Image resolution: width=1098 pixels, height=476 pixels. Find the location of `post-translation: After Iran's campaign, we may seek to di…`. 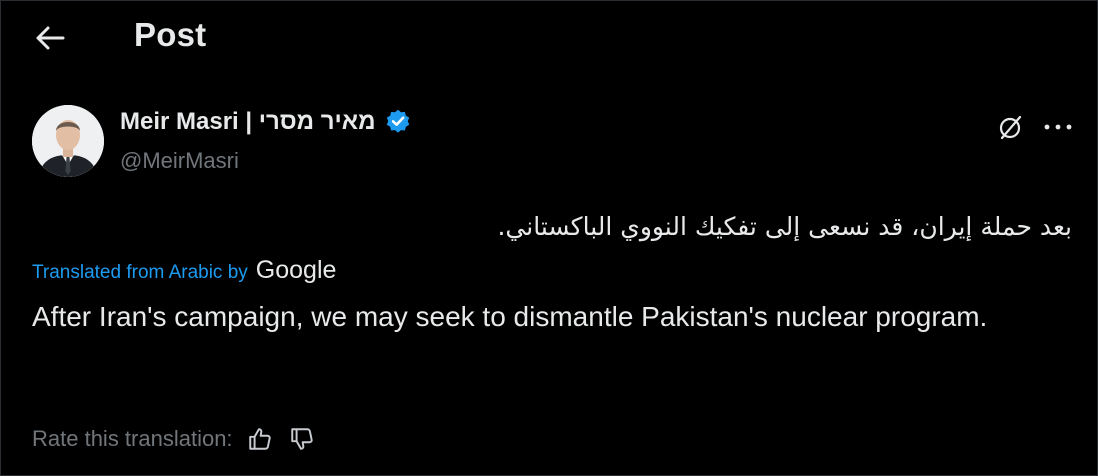

post-translation: After Iran's campaign, we may seek to di… is located at coordinates (510, 316).